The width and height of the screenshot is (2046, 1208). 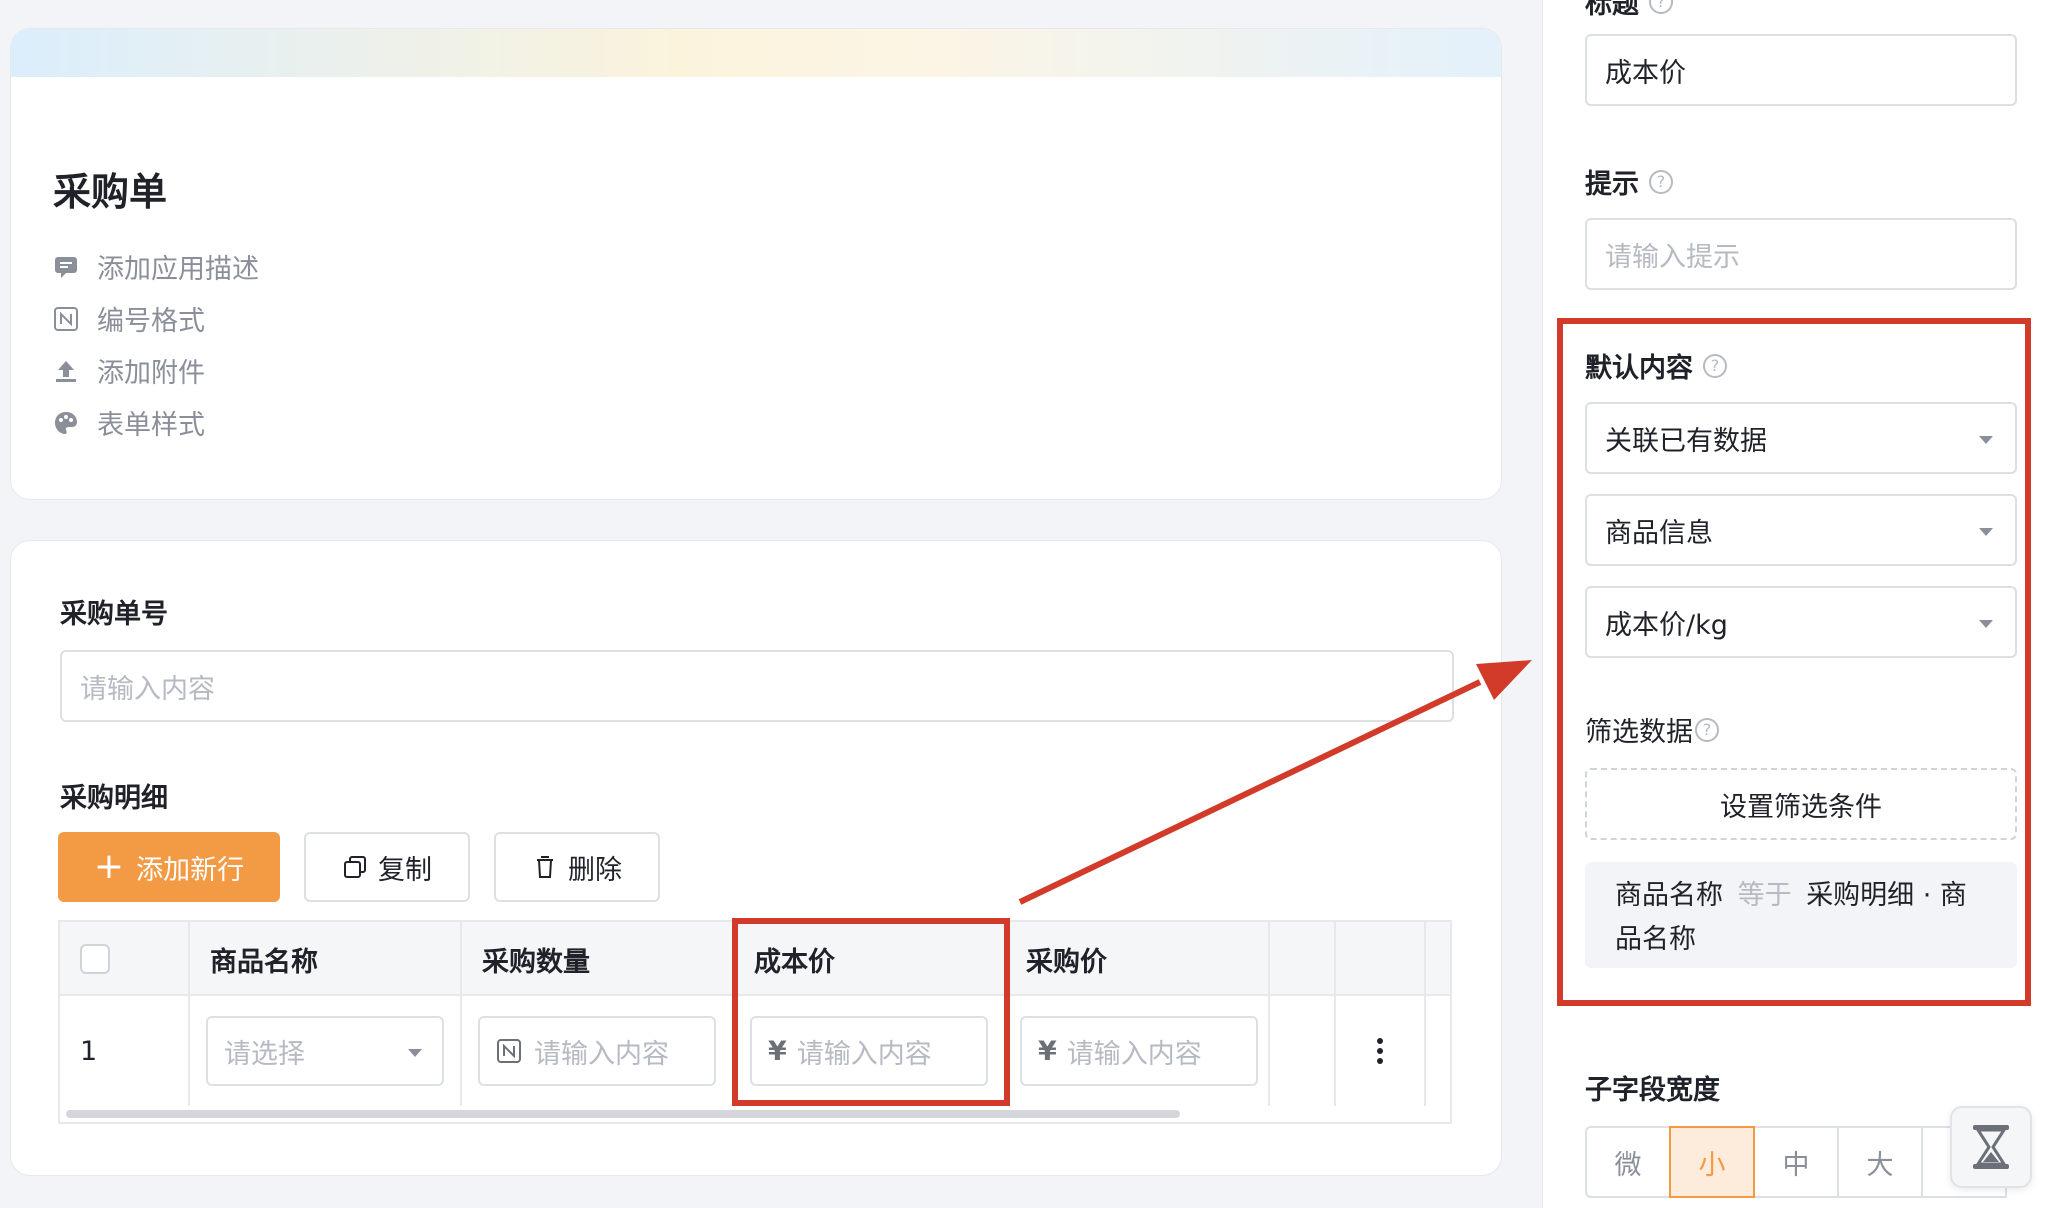 I want to click on floating-timer-button, so click(x=1991, y=1147).